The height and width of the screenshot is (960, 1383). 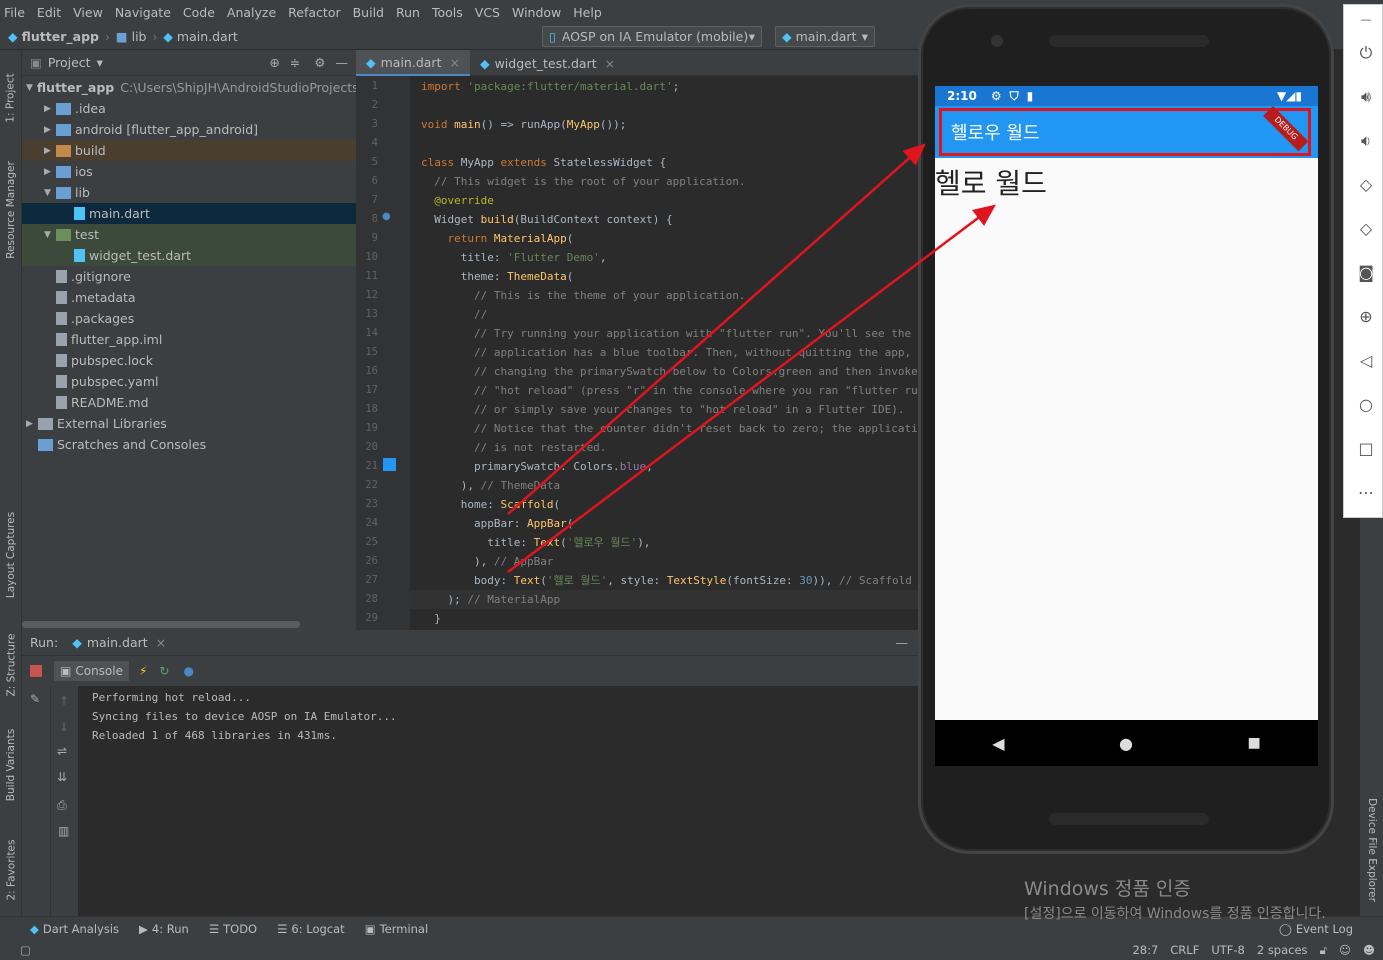 What do you see at coordinates (189, 129) in the screenshot?
I see `tree-item: ▶ android [flutter_app_android]` at bounding box center [189, 129].